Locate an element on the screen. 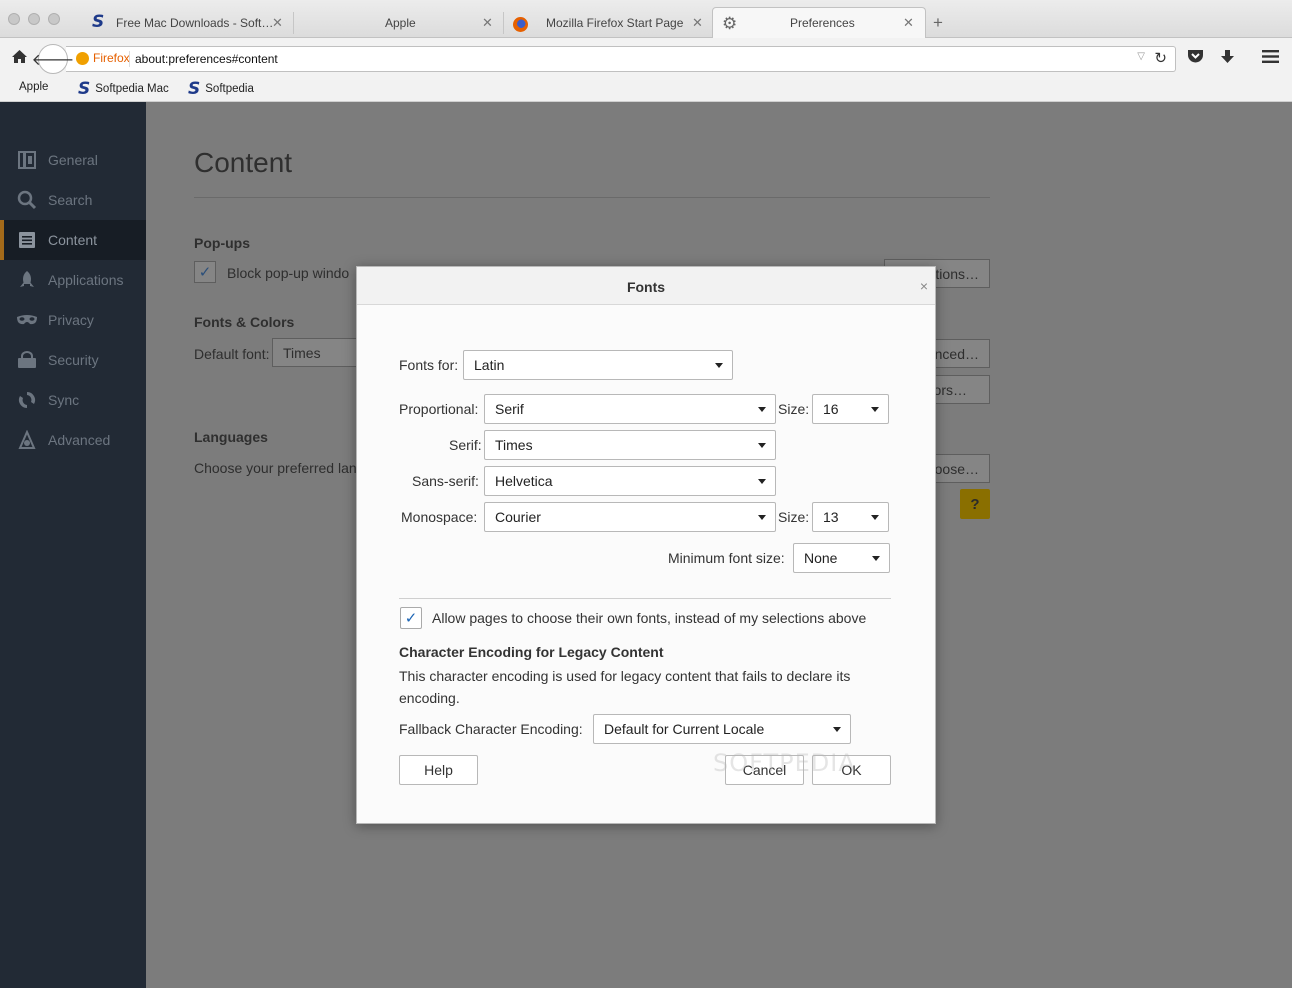 This screenshot has width=1292, height=988. sidebar-item-content: Content is located at coordinates (73, 240).